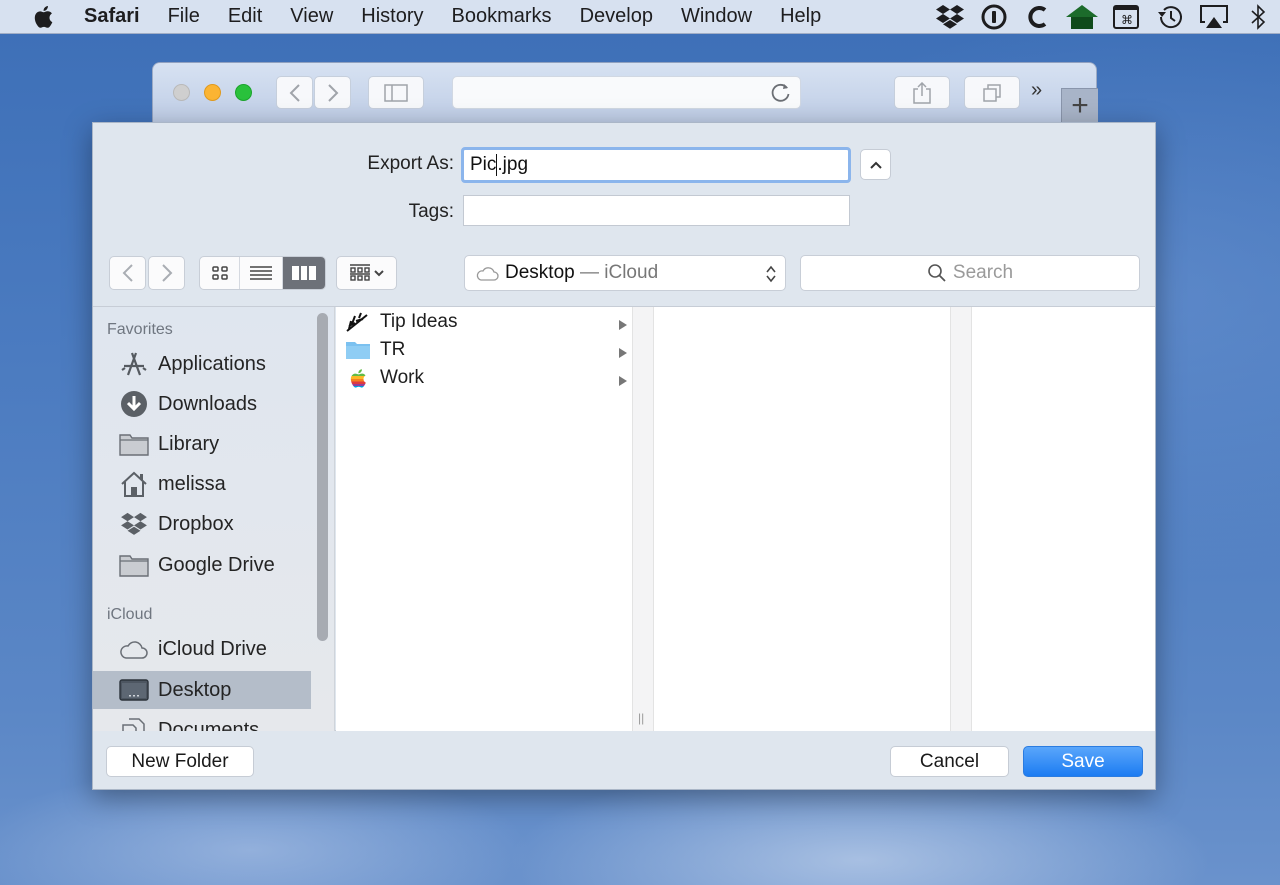  Describe the element at coordinates (43, 17) in the screenshot. I see `apple-logo-icon` at that location.